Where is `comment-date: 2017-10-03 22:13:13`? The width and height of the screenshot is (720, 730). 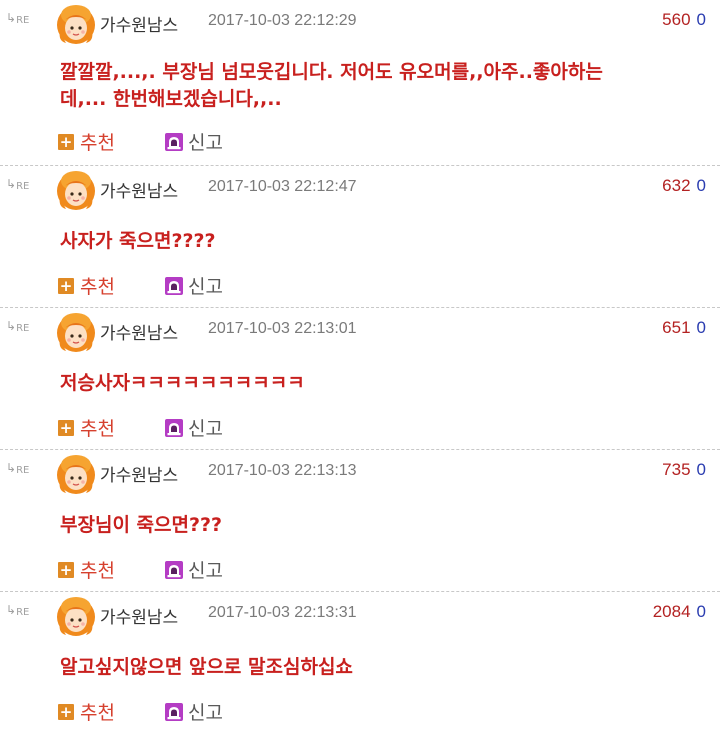
comment-date: 2017-10-03 22:13:13 is located at coordinates (282, 470).